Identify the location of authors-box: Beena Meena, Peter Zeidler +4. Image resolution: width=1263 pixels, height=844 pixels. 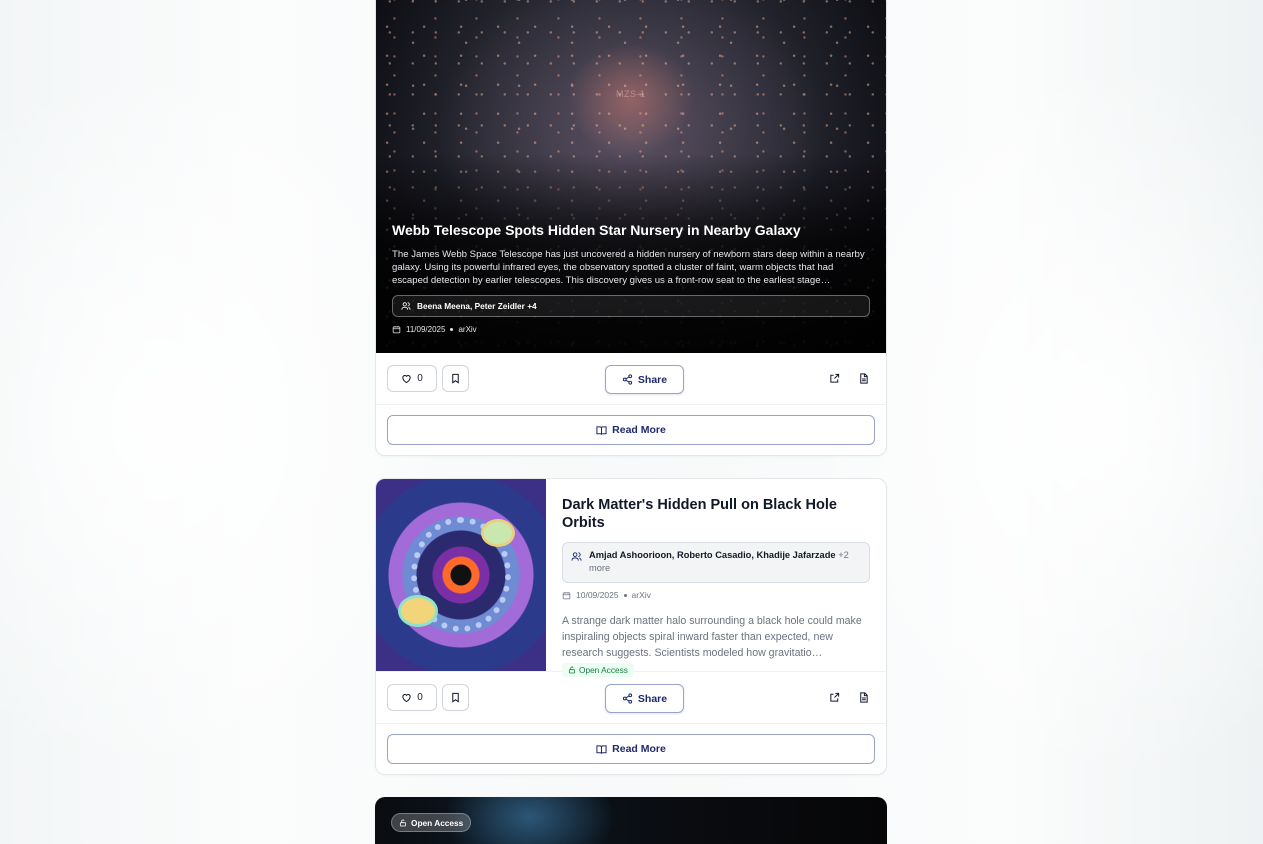
(631, 306).